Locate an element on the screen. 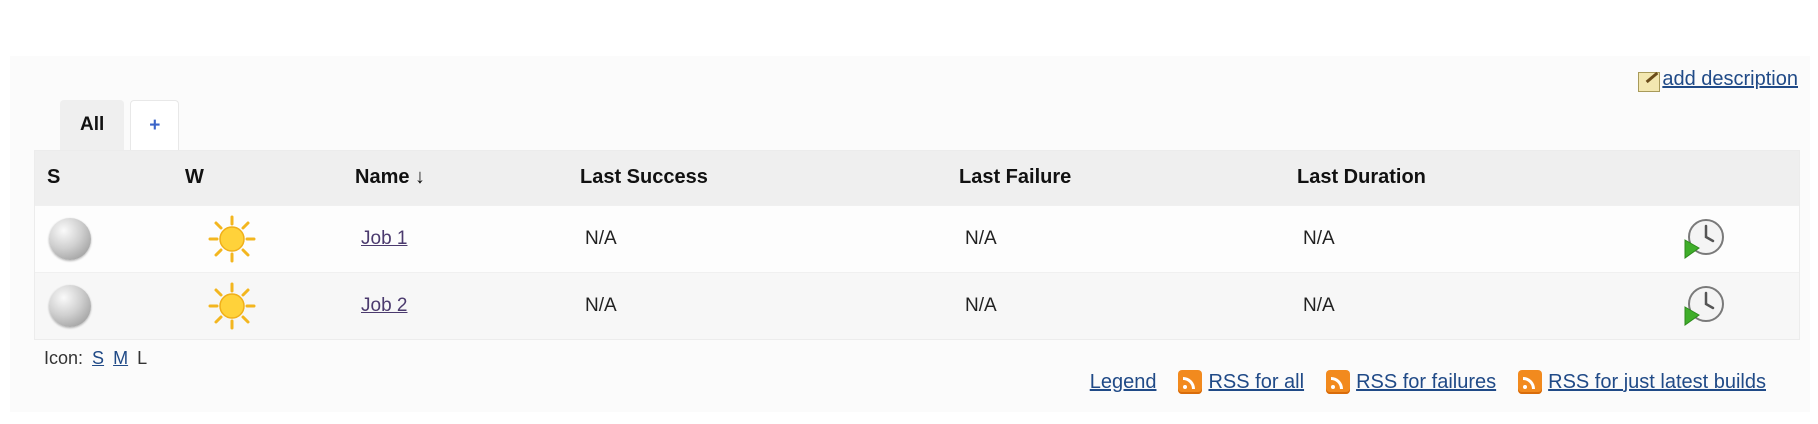  add-description-link: add description is located at coordinates (1718, 80).